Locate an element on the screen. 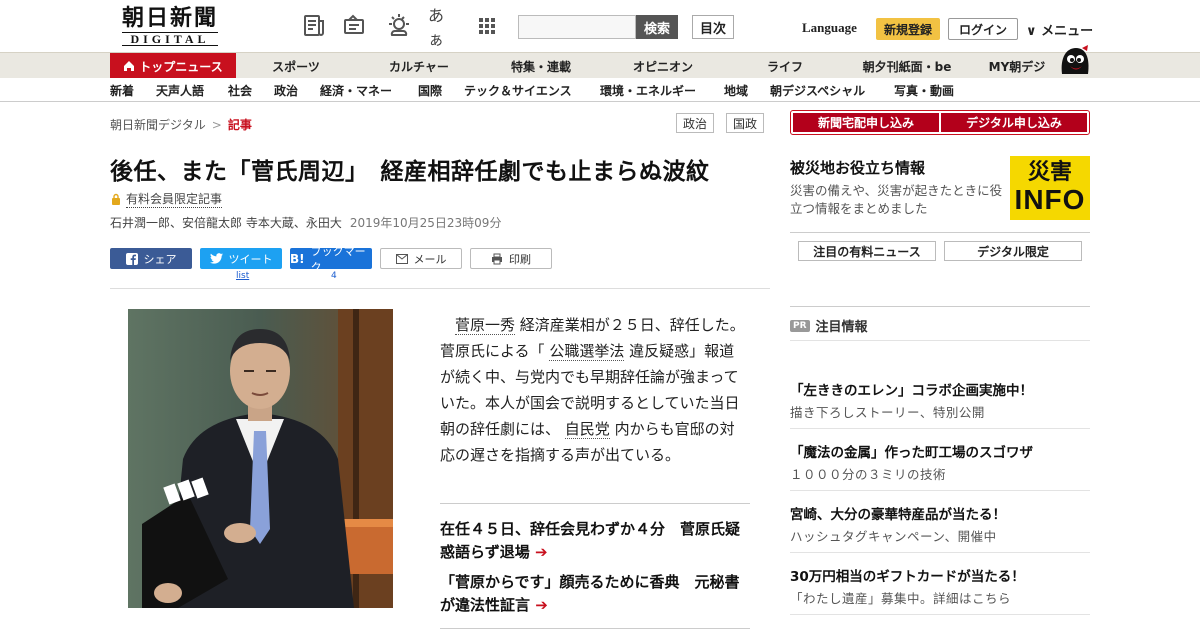 Image resolution: width=1200 pixels, height=630 pixels. twitter-share-button: ツイート is located at coordinates (241, 258).